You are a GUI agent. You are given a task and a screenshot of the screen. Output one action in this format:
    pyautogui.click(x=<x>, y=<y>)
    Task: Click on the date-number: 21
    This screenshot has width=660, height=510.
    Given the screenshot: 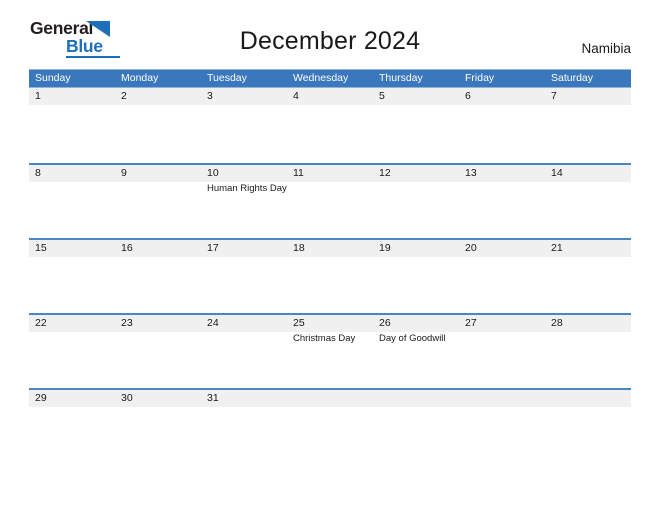 What is the action you would take?
    pyautogui.click(x=557, y=248)
    